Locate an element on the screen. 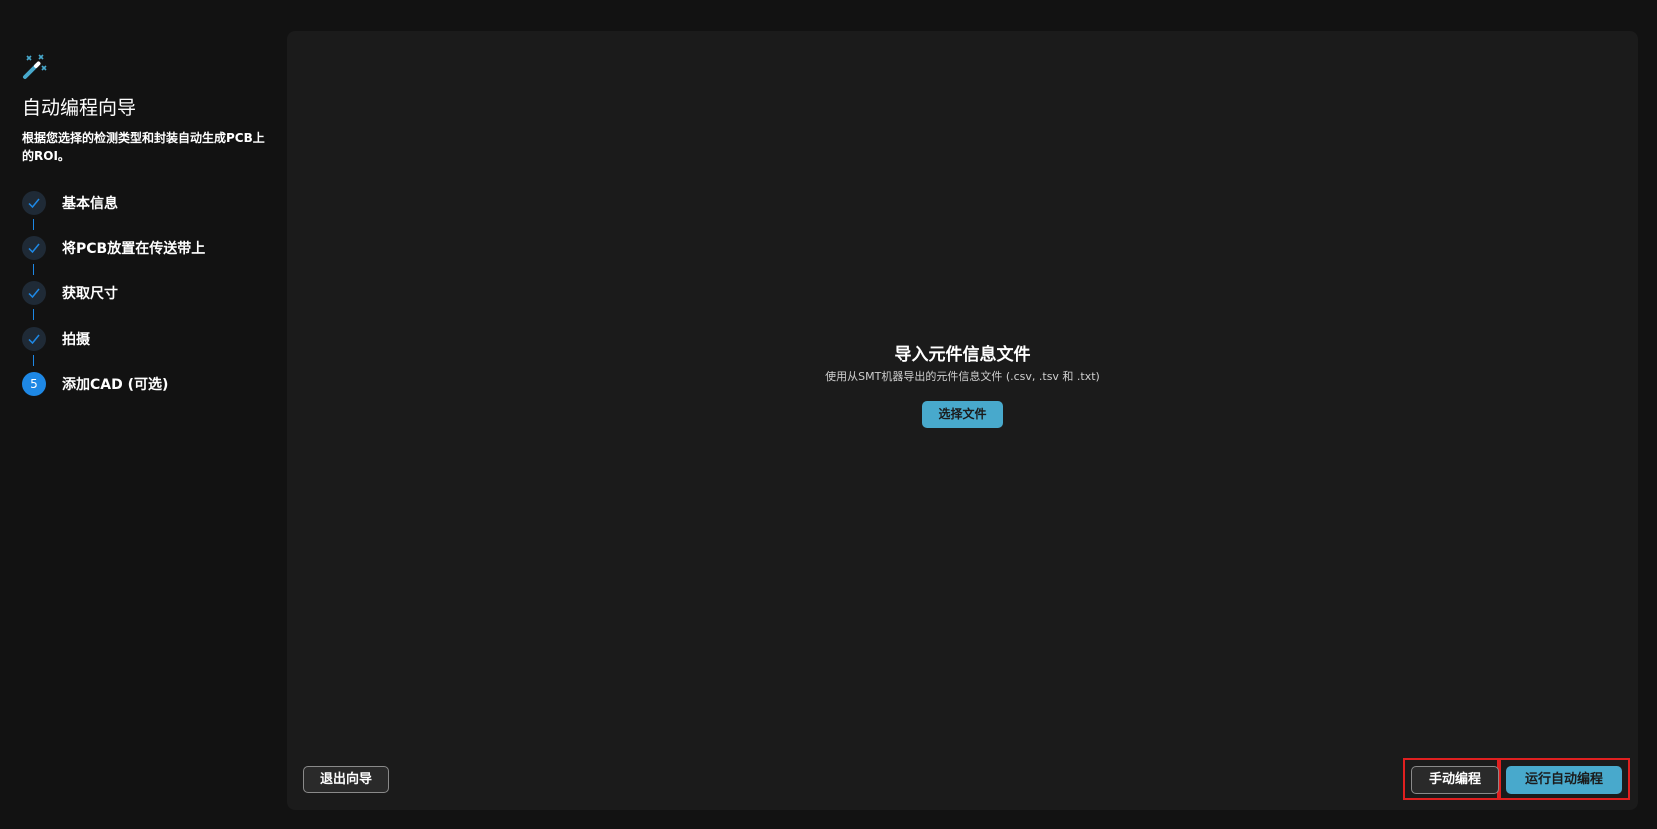 The height and width of the screenshot is (829, 1657). step-label: 基本信息 is located at coordinates (90, 204).